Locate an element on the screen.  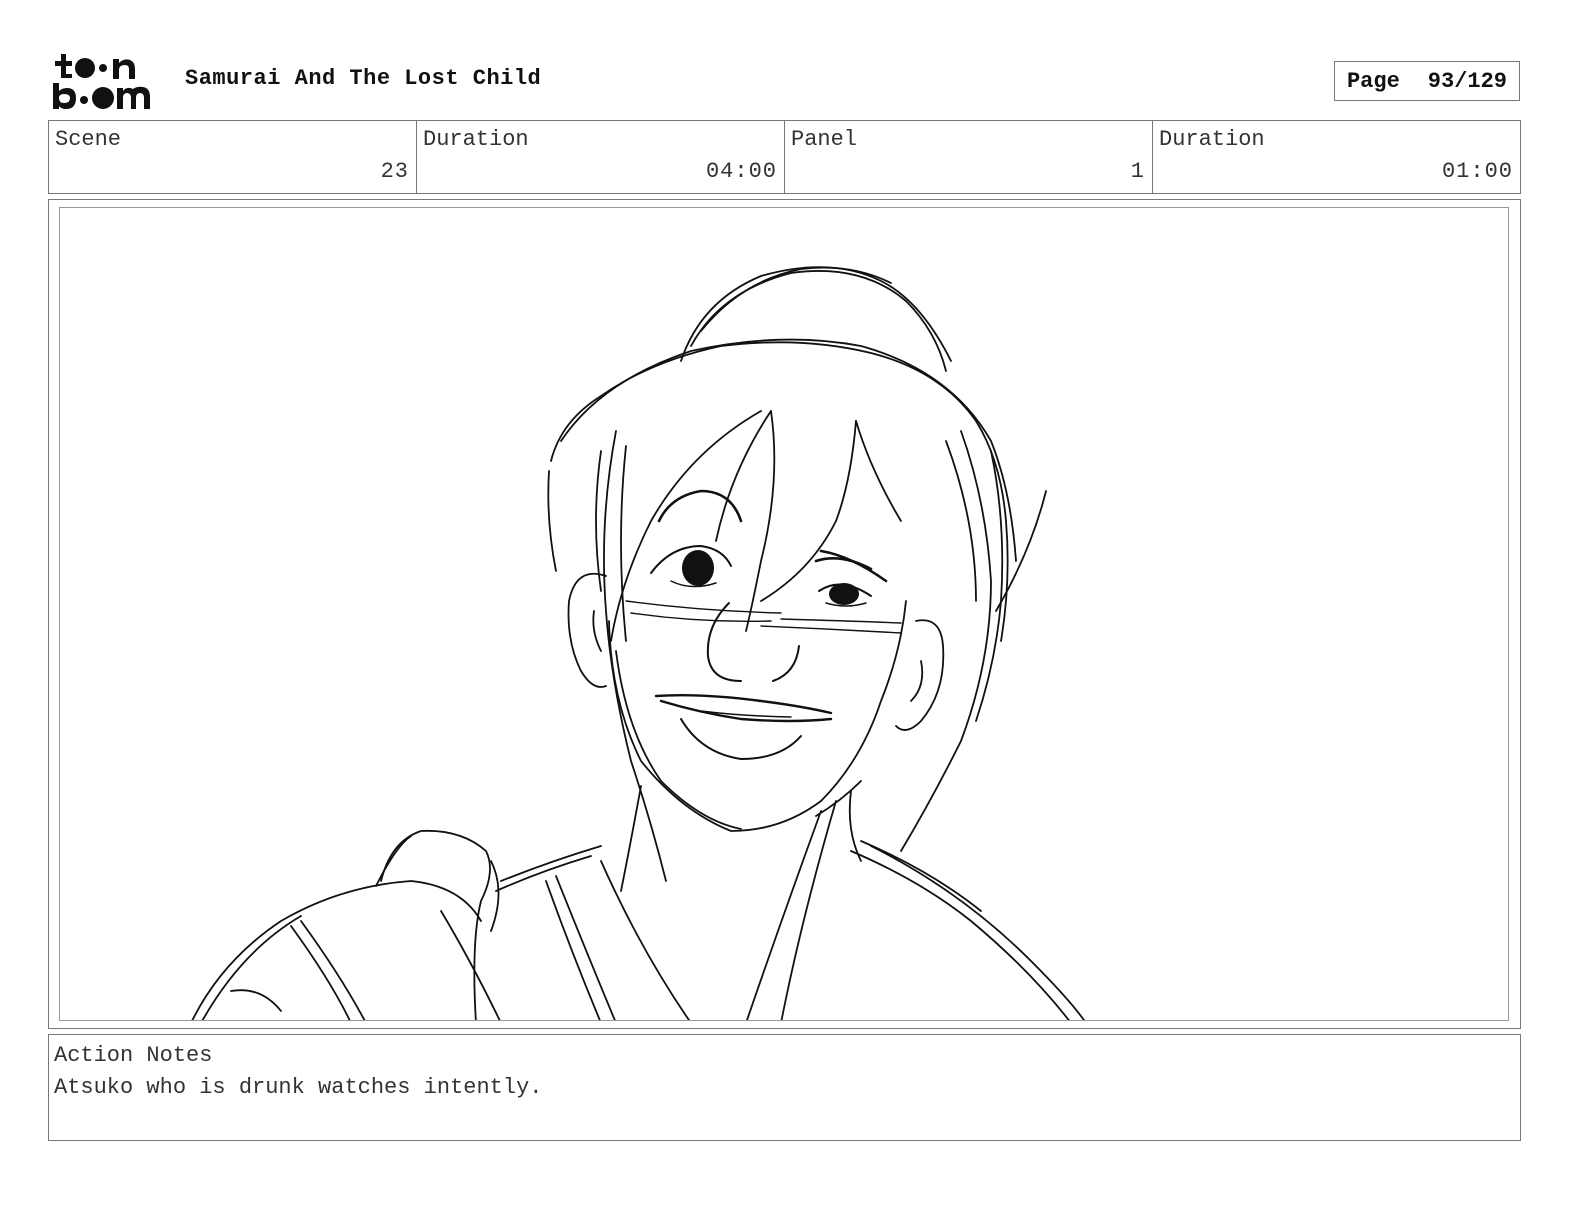
ears-sketch is located at coordinates (756, 651).